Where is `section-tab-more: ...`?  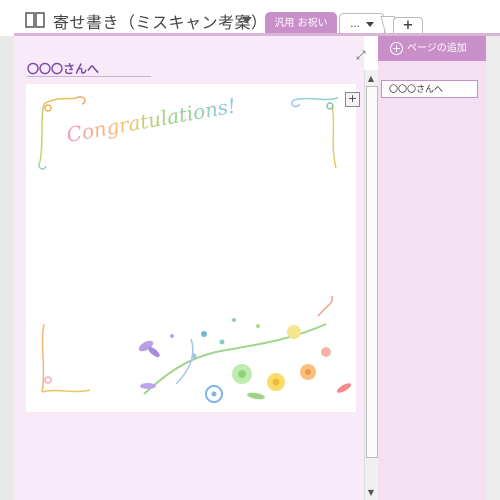 section-tab-more: ... is located at coordinates (362, 24).